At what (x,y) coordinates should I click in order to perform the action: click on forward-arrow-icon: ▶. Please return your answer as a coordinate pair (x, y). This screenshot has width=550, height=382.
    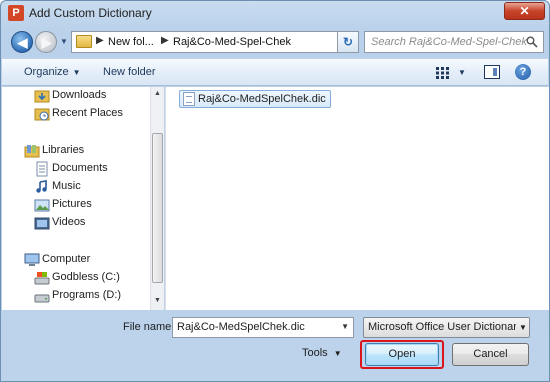
    Looking at the image, I should click on (46, 42).